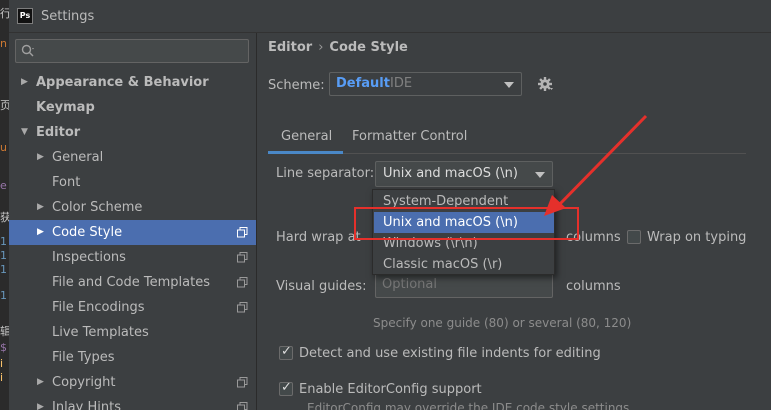  I want to click on wrap-on-typing-checkbox, so click(634, 237).